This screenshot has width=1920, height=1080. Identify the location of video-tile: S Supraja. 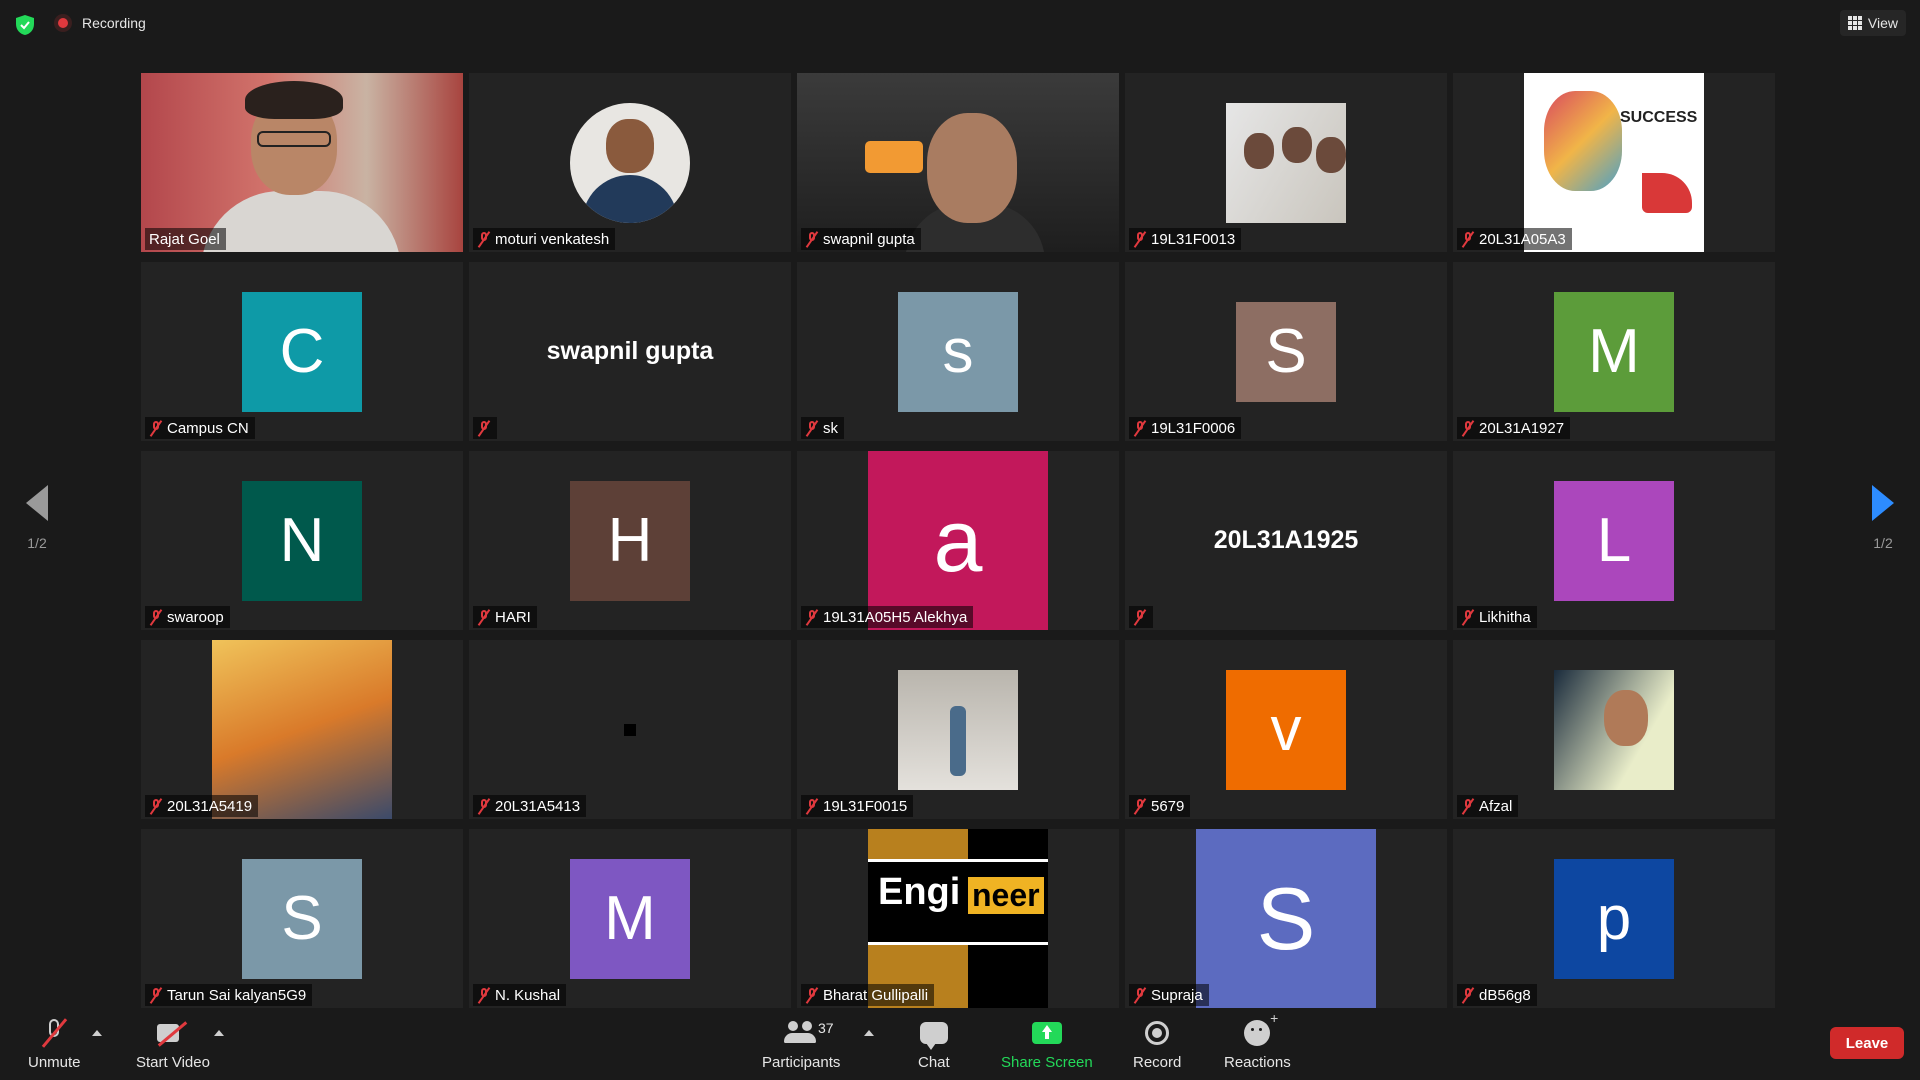
(1286, 918).